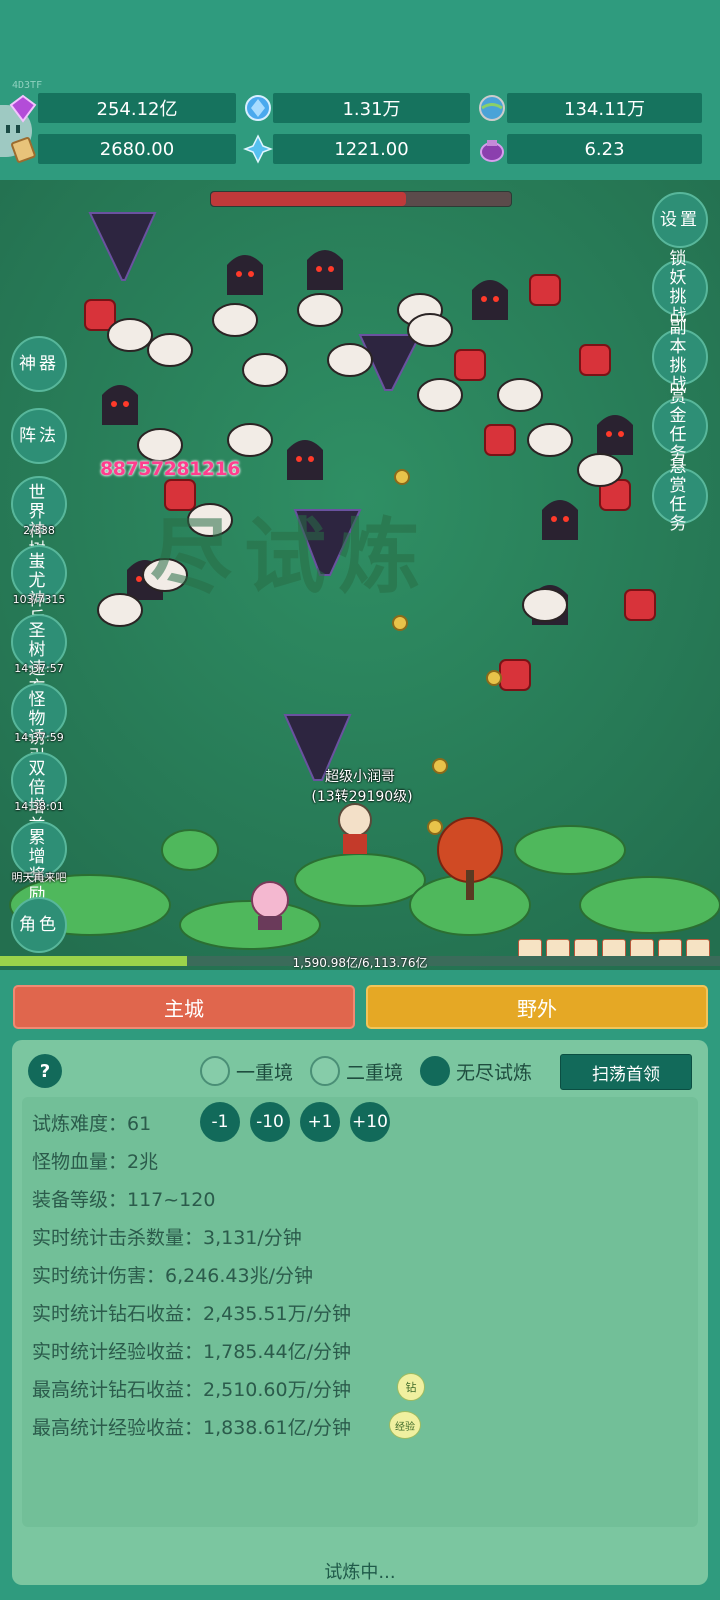 This screenshot has height=1600, width=720. I want to click on purple-gem-icon, so click(23, 108).